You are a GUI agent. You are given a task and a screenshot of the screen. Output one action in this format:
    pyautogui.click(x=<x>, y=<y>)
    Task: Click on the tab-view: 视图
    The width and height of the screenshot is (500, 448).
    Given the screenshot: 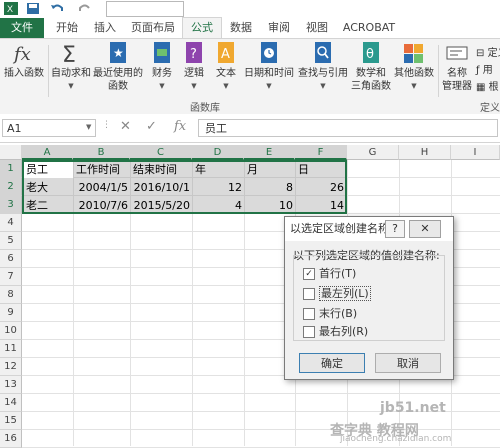 What is the action you would take?
    pyautogui.click(x=317, y=28)
    